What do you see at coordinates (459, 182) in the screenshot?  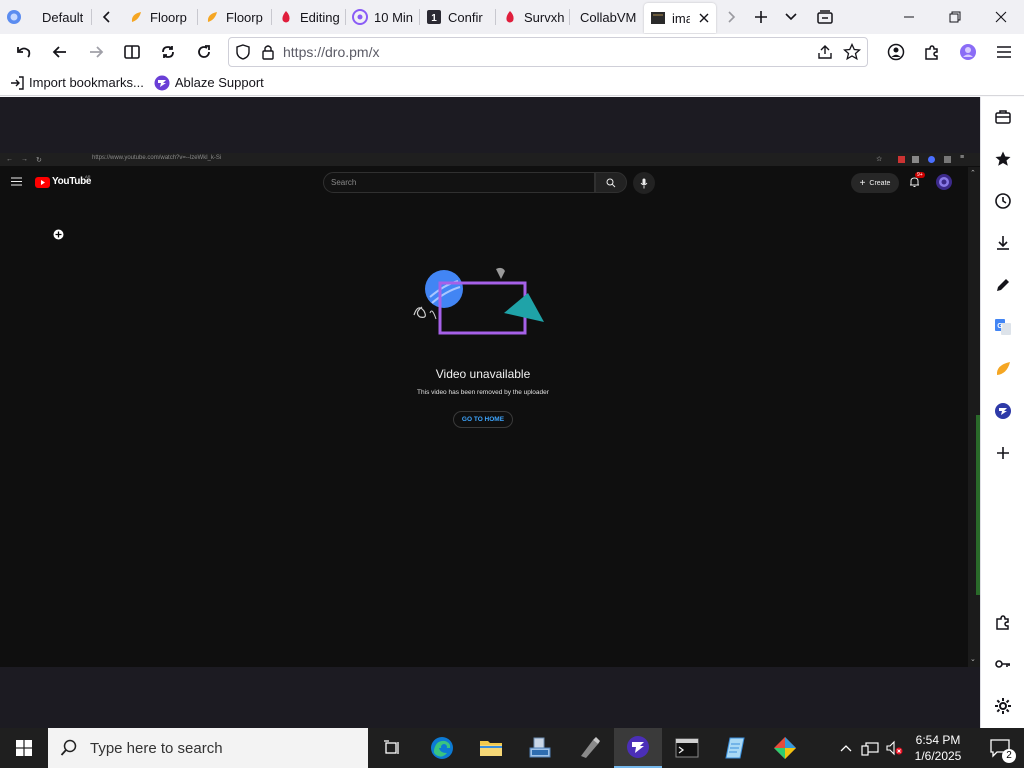 I see `youtube-search-input: Search` at bounding box center [459, 182].